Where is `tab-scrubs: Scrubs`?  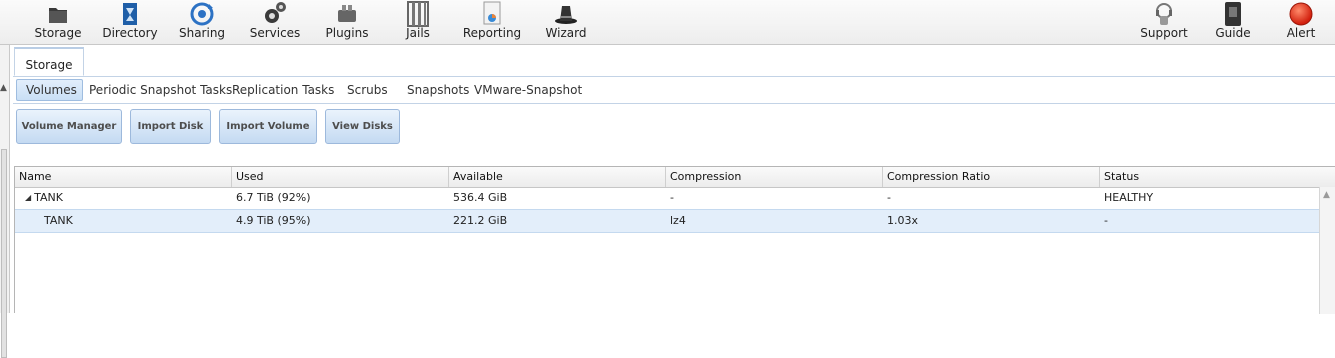
tab-scrubs: Scrubs is located at coordinates (367, 90).